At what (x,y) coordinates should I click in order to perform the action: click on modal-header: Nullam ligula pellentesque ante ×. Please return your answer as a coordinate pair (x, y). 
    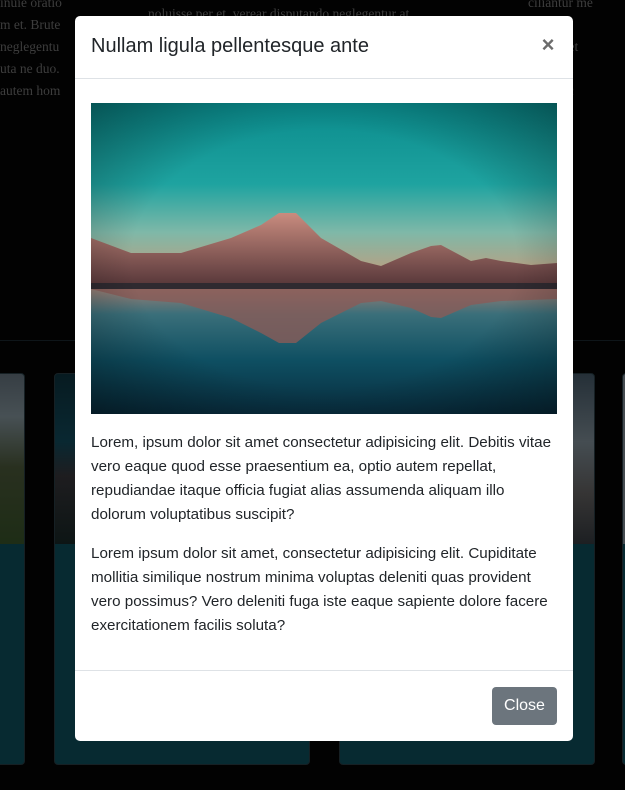
    Looking at the image, I should click on (324, 47).